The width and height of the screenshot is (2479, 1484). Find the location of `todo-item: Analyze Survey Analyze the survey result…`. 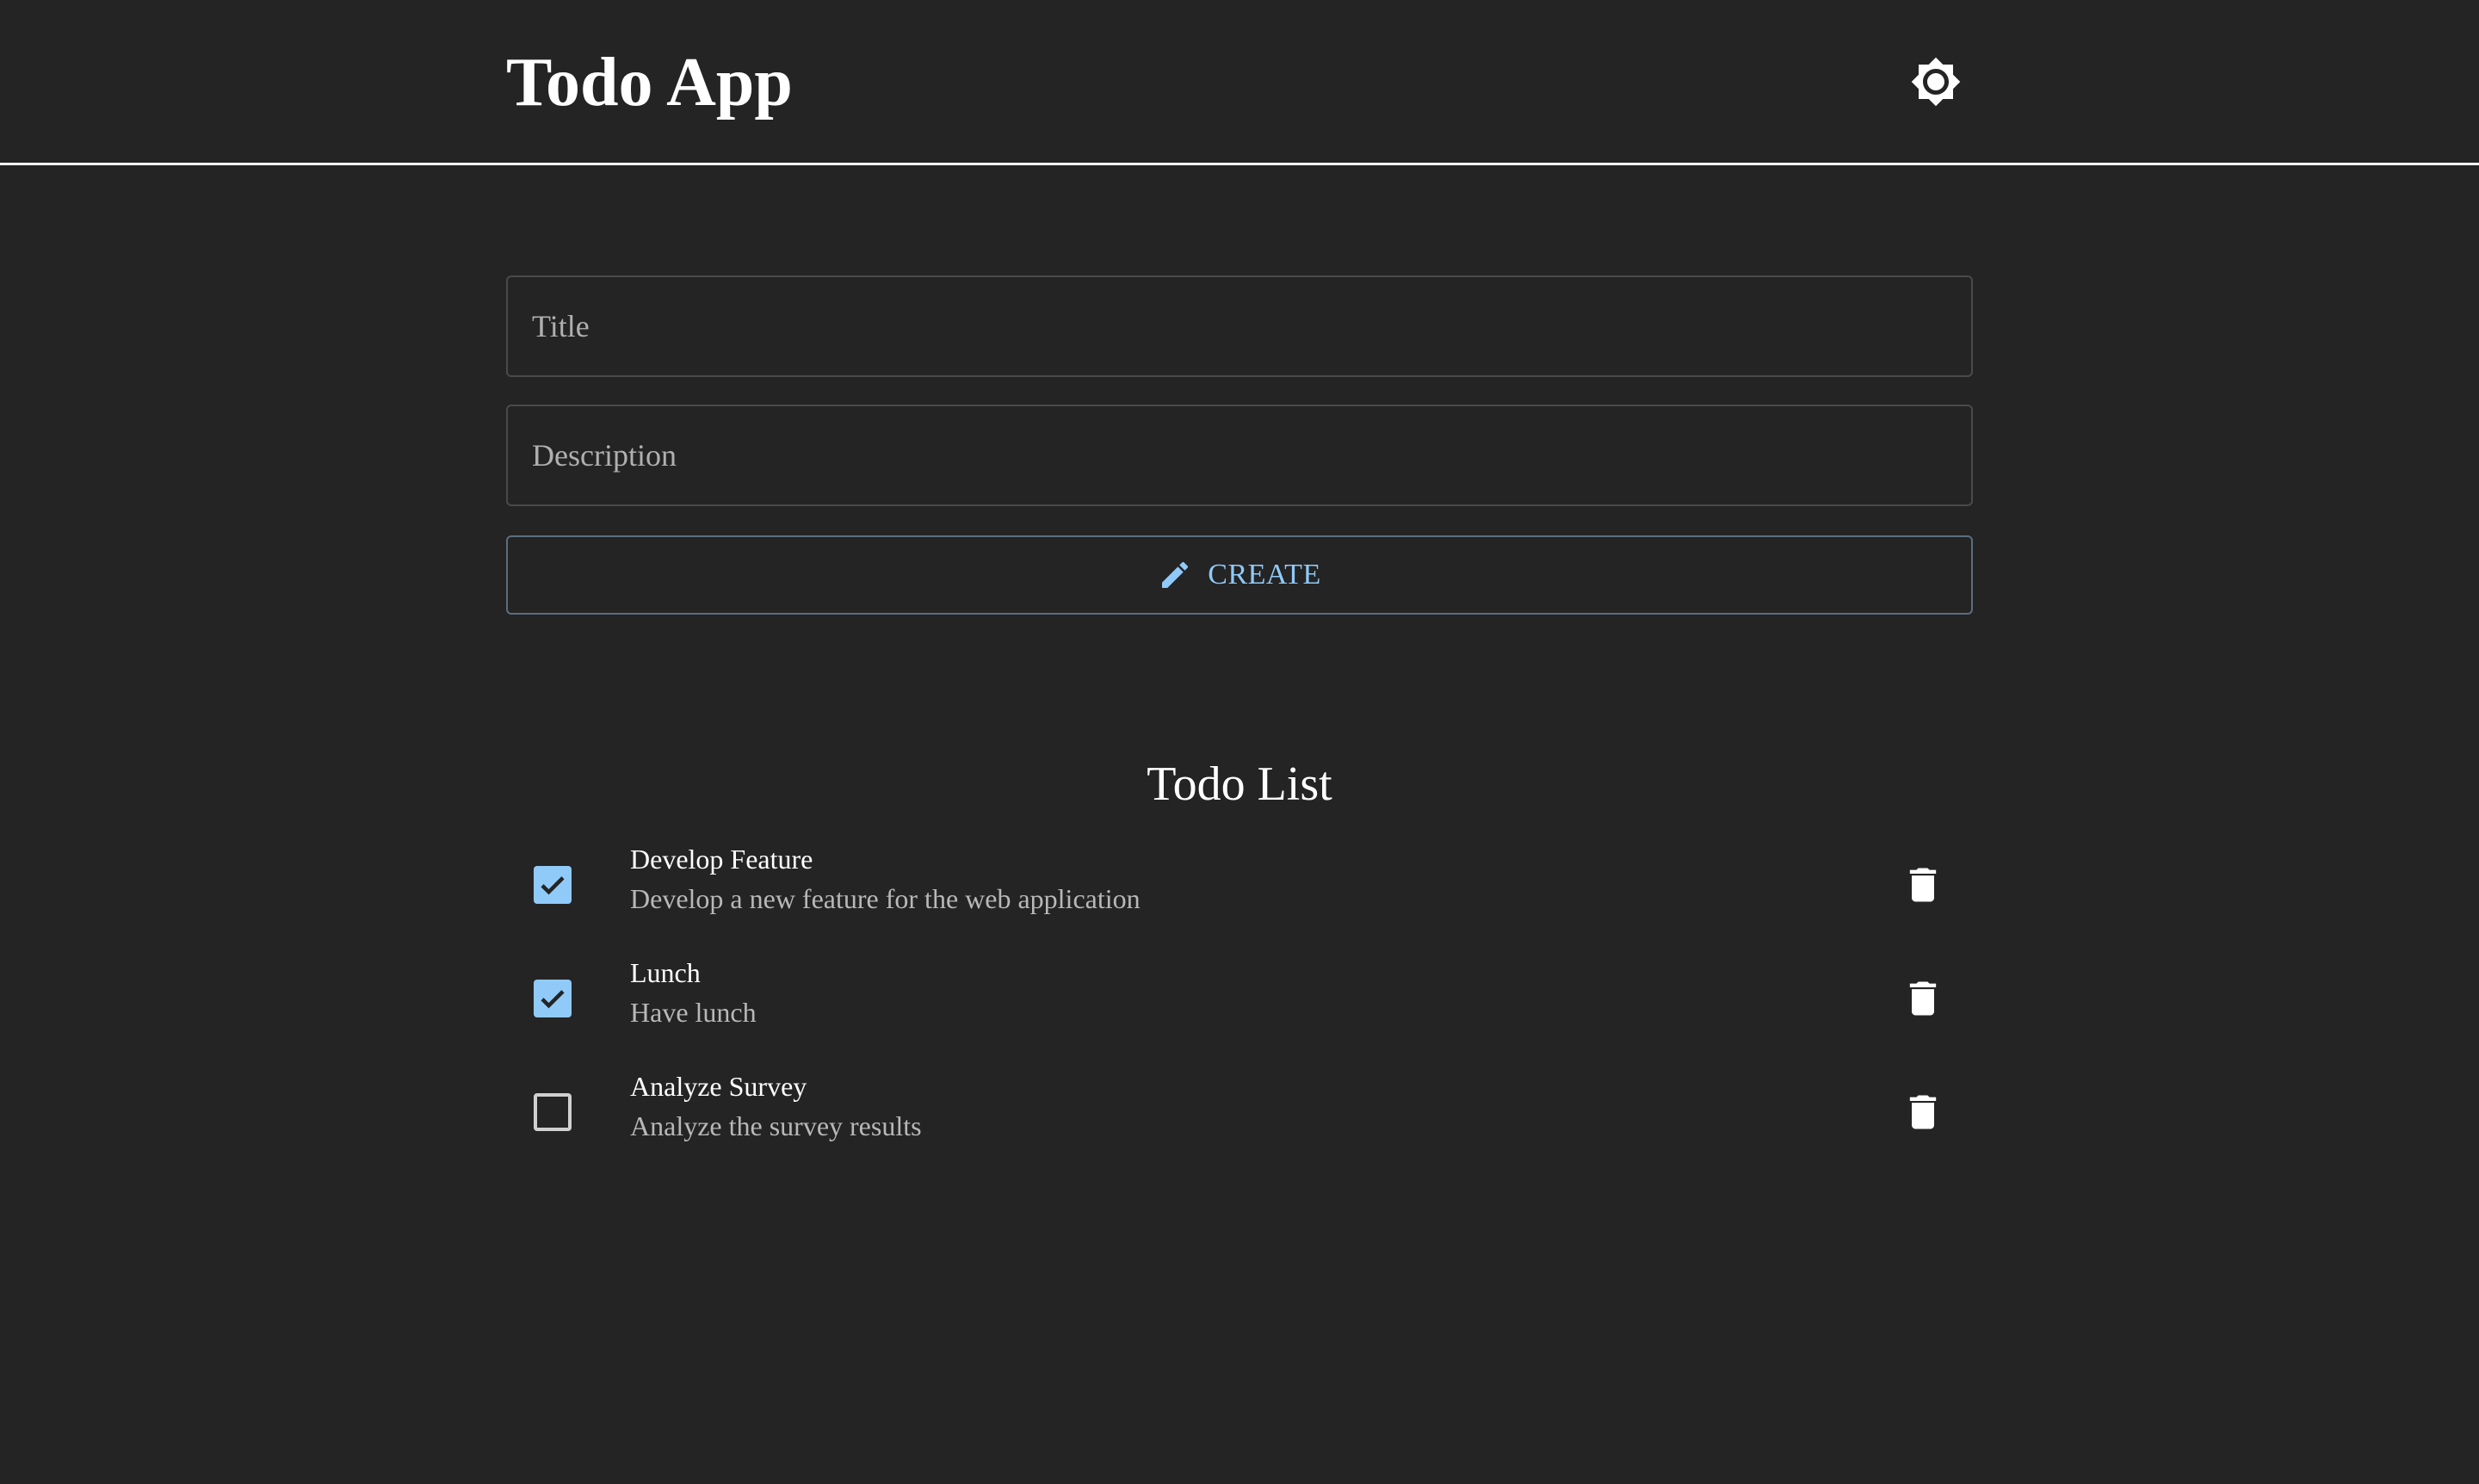

todo-item: Analyze Survey Analyze the survey result… is located at coordinates (1239, 1112).